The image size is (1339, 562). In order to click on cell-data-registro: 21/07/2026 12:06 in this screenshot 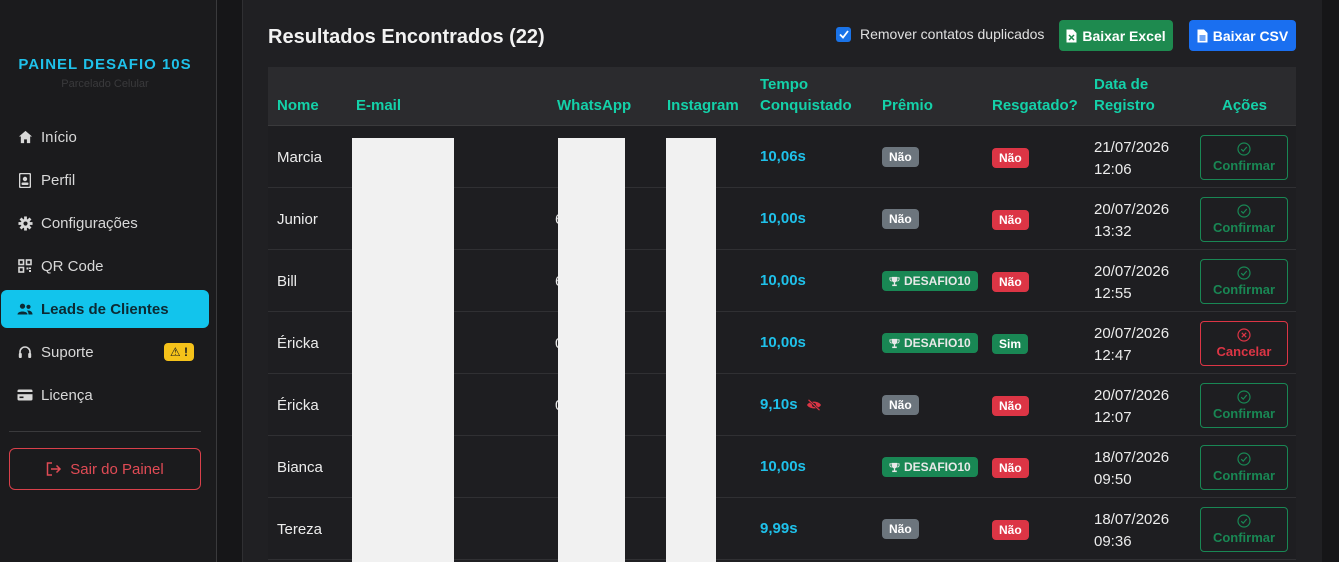, I will do `click(1131, 159)`.